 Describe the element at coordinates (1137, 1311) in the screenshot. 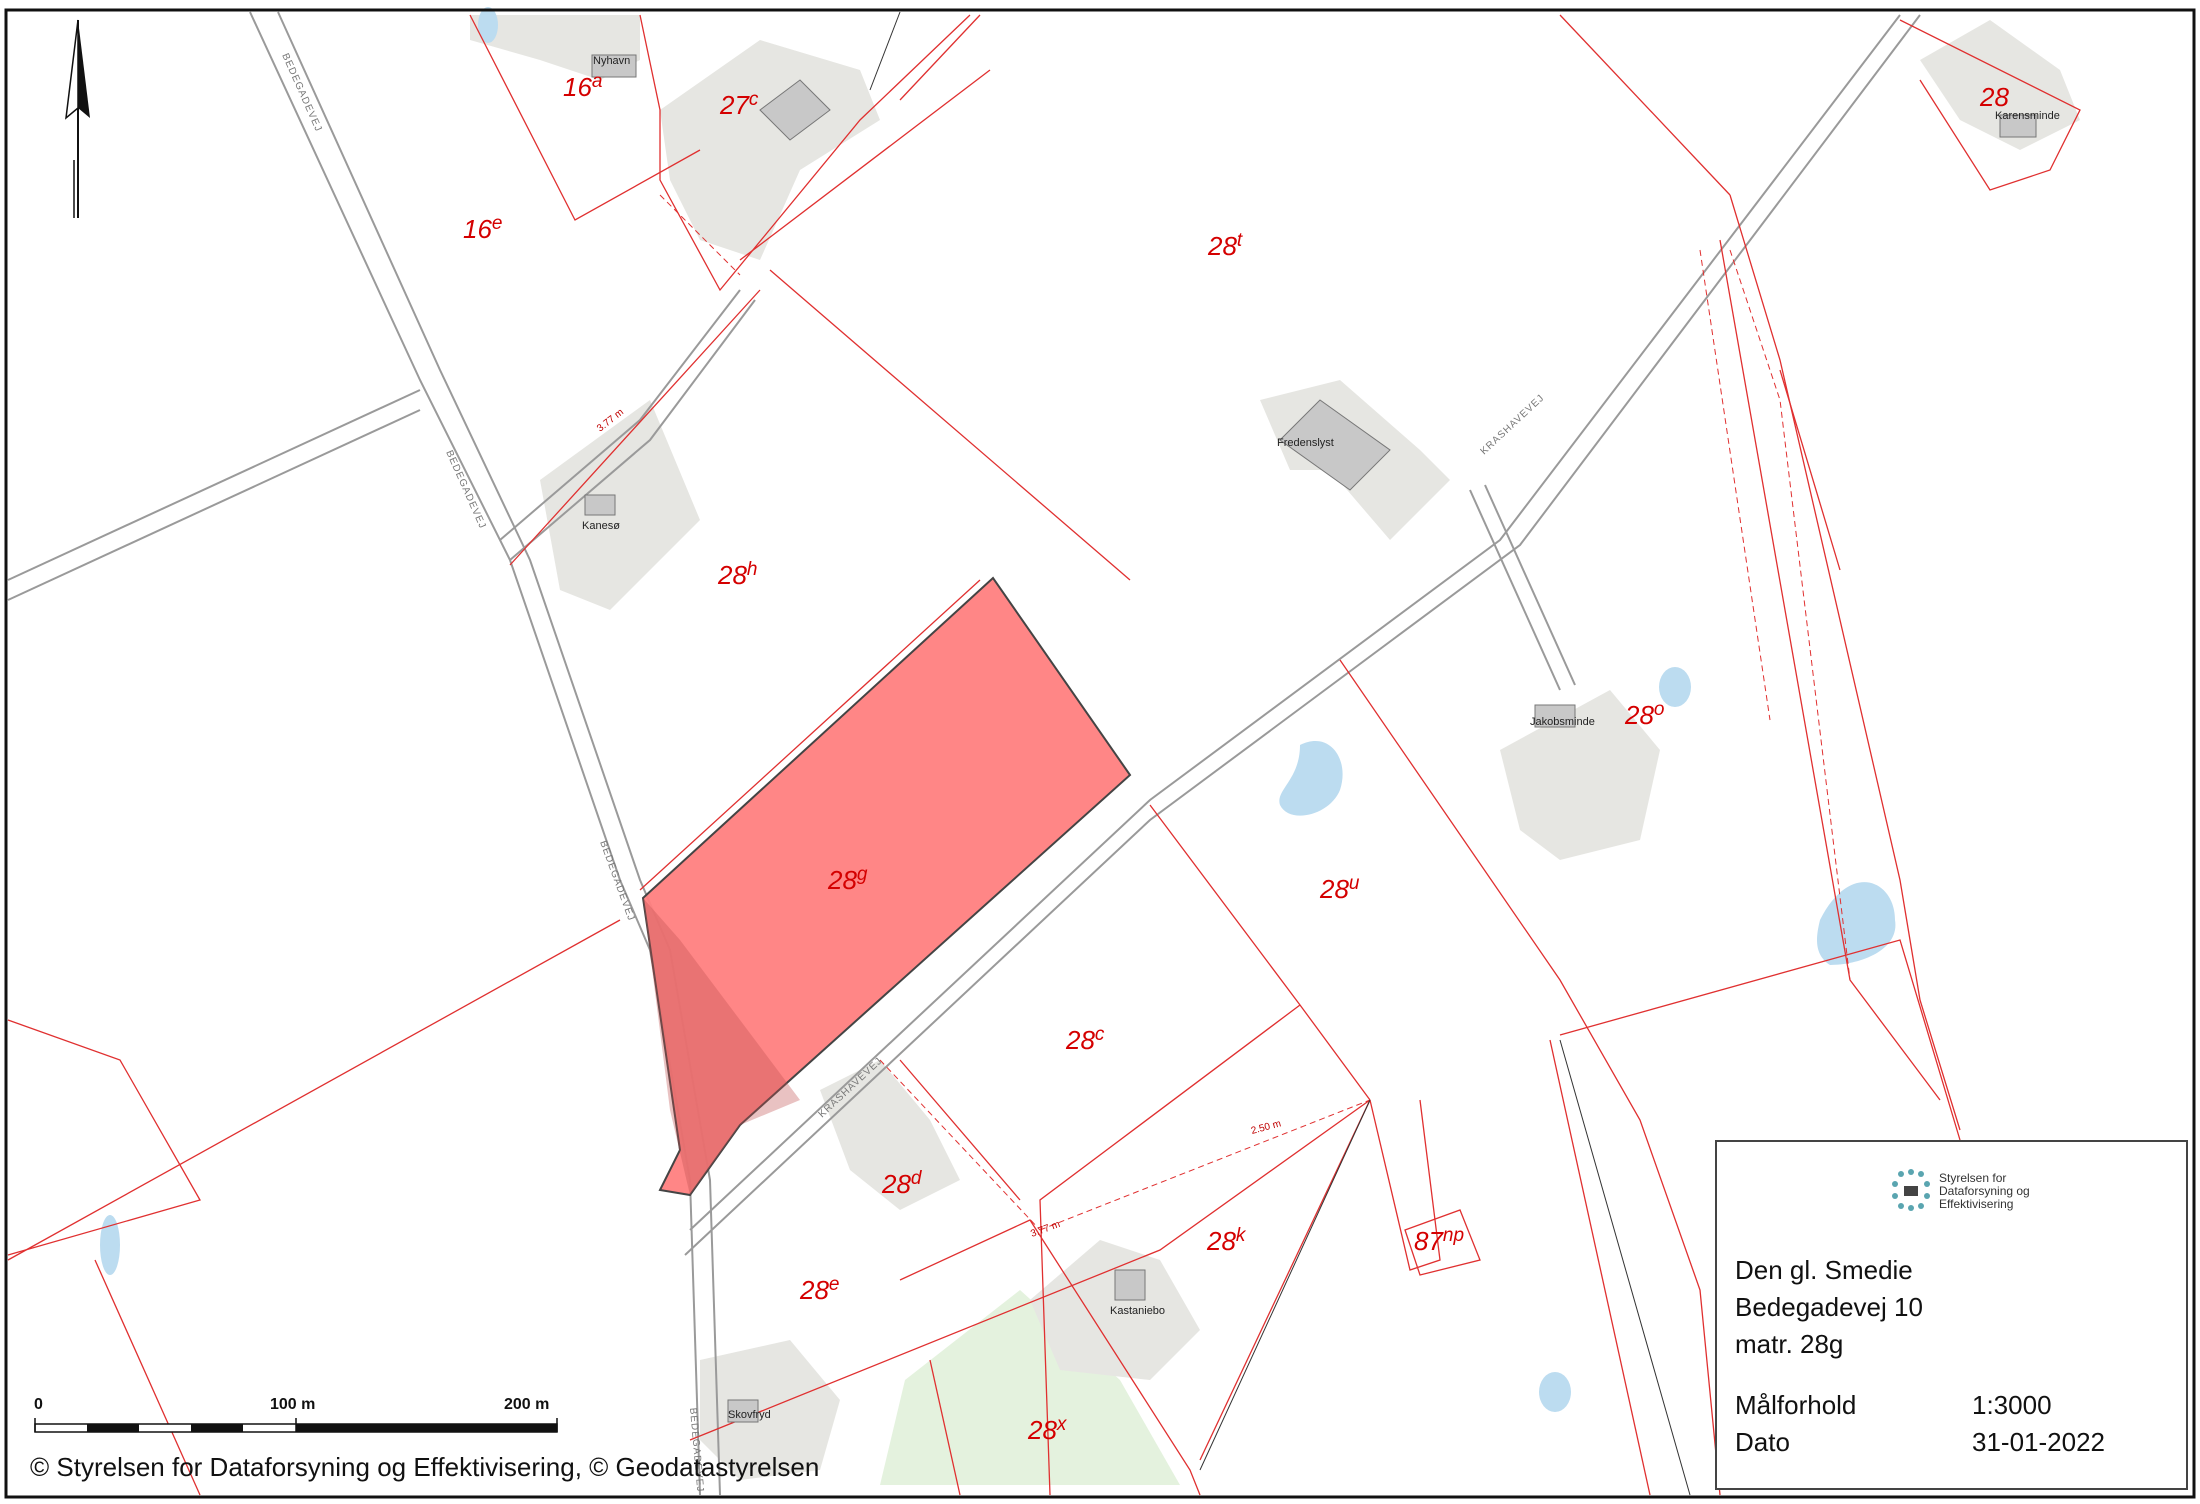

I see `building-label-kastaniebo: Kastaniebo` at that location.